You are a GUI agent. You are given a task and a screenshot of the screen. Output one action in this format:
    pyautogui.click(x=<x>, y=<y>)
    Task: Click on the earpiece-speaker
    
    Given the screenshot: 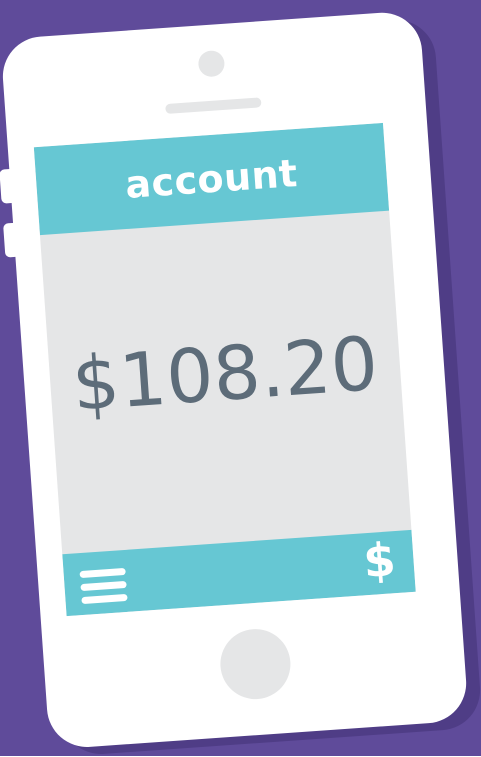 What is the action you would take?
    pyautogui.click(x=213, y=106)
    